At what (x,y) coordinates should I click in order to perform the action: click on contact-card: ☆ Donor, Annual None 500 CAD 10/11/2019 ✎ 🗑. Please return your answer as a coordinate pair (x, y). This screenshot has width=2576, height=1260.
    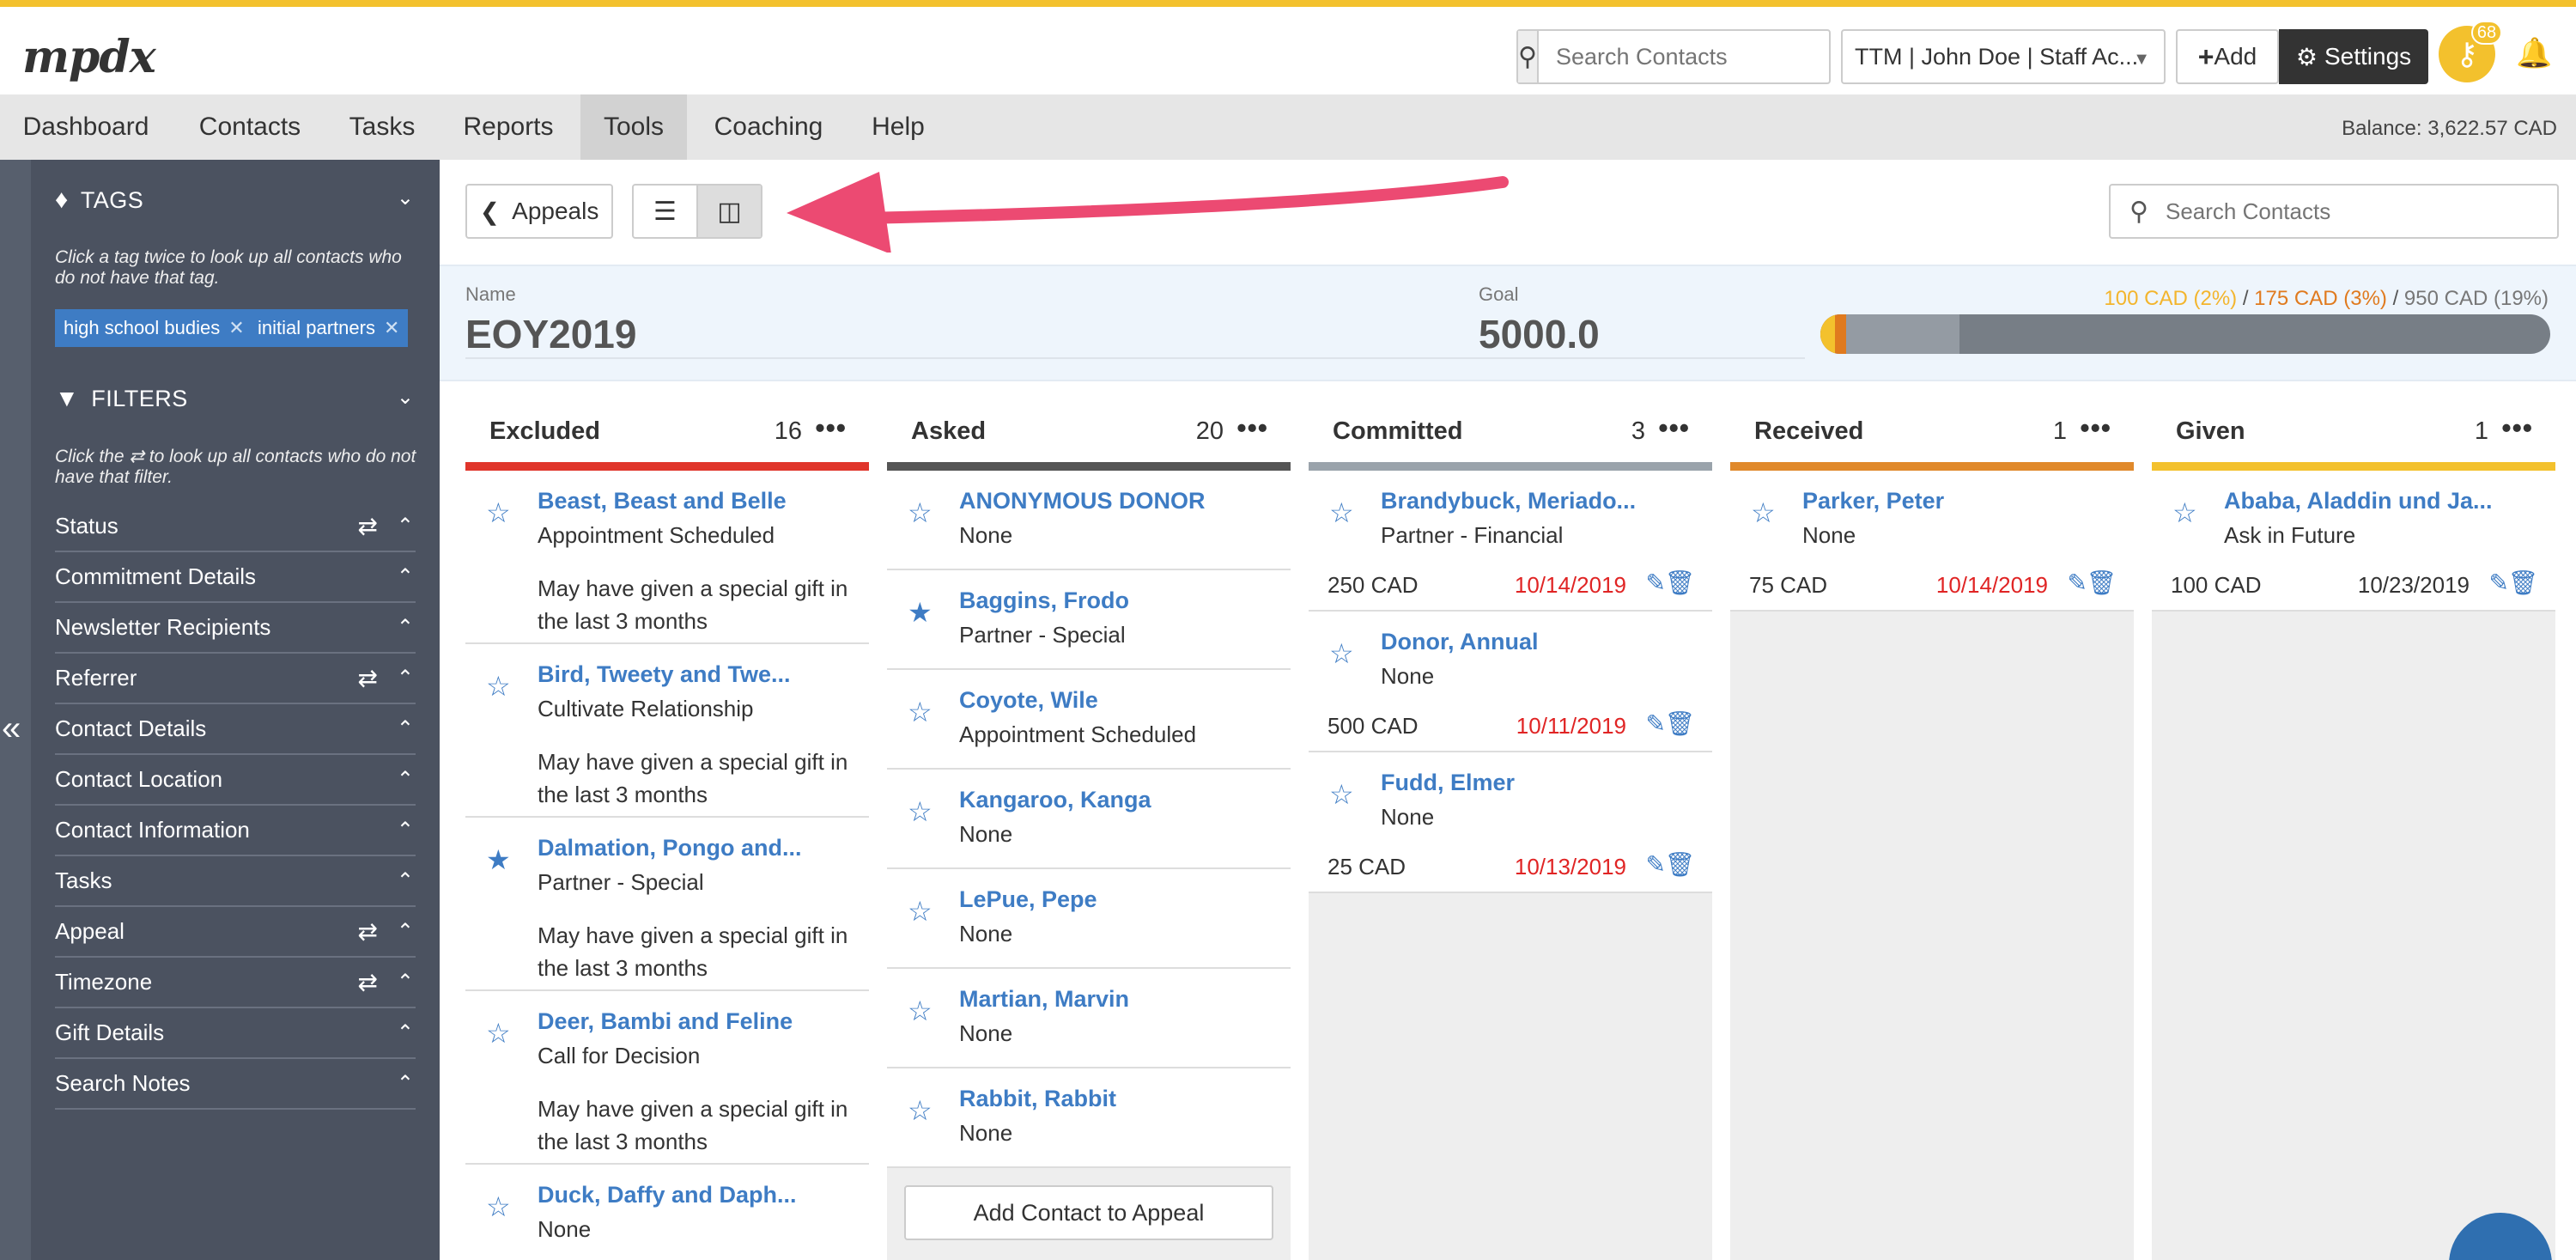
    Looking at the image, I should click on (1510, 682).